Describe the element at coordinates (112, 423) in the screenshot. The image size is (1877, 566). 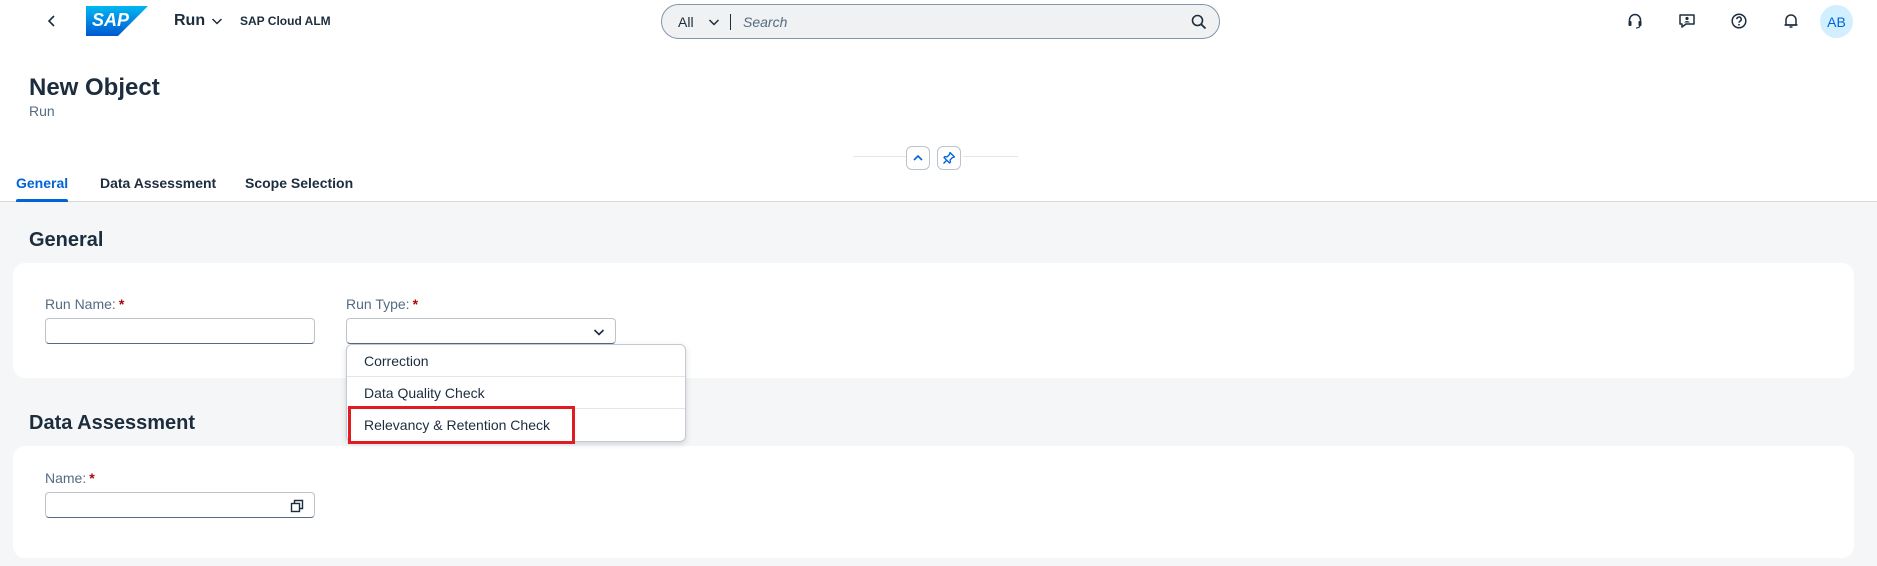
I see `section-title-data-assessment: Data Assessment` at that location.